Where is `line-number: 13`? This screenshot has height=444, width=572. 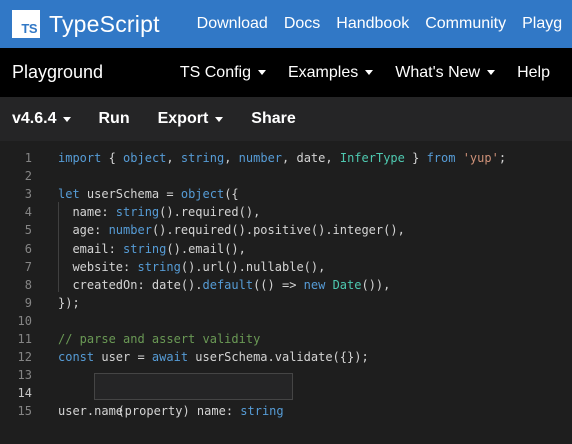
line-number: 13 is located at coordinates (24, 375).